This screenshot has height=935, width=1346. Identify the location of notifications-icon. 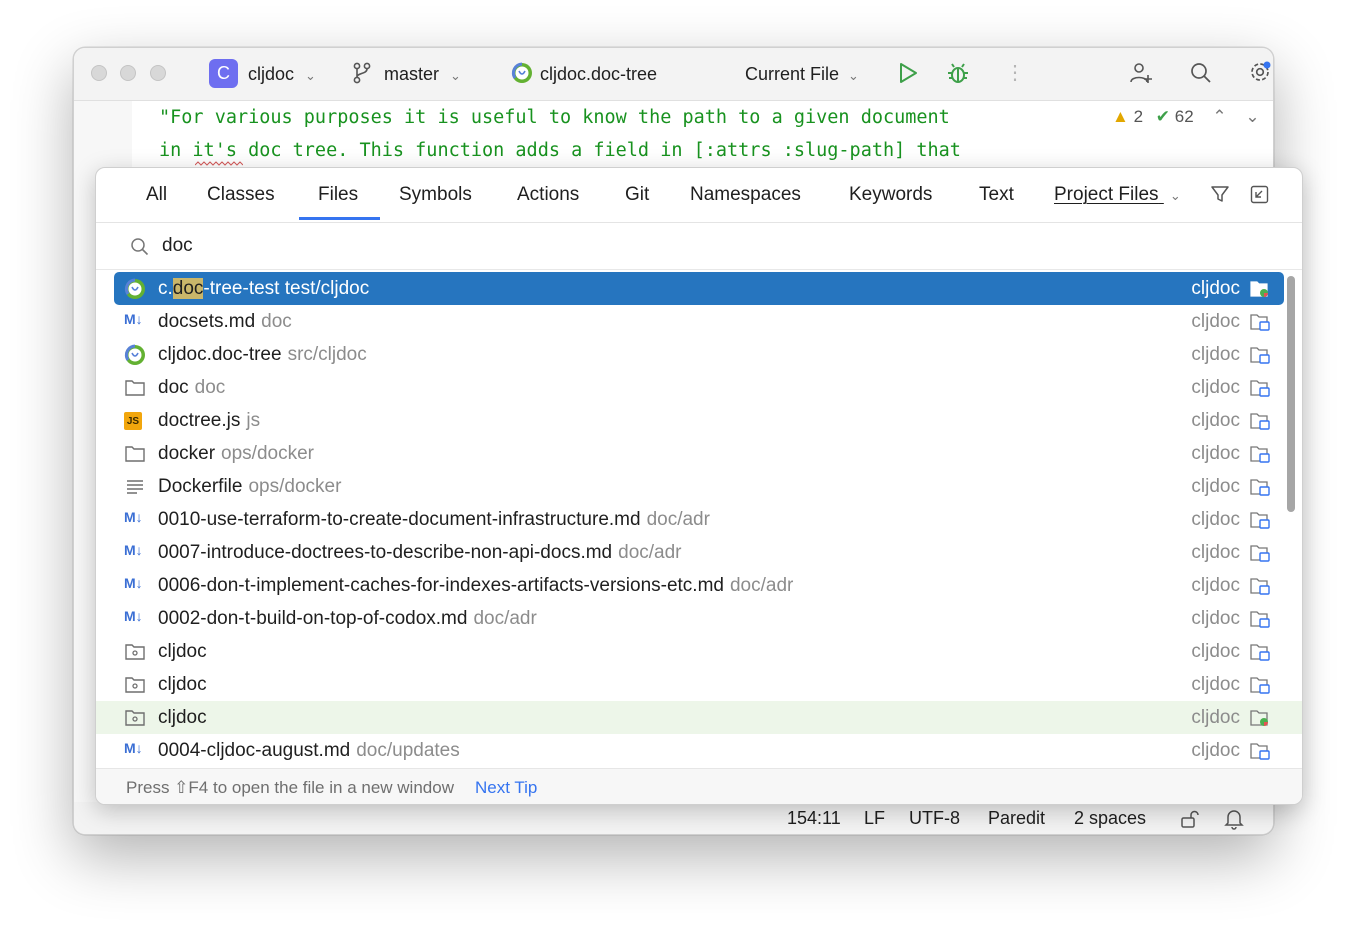
(1234, 819).